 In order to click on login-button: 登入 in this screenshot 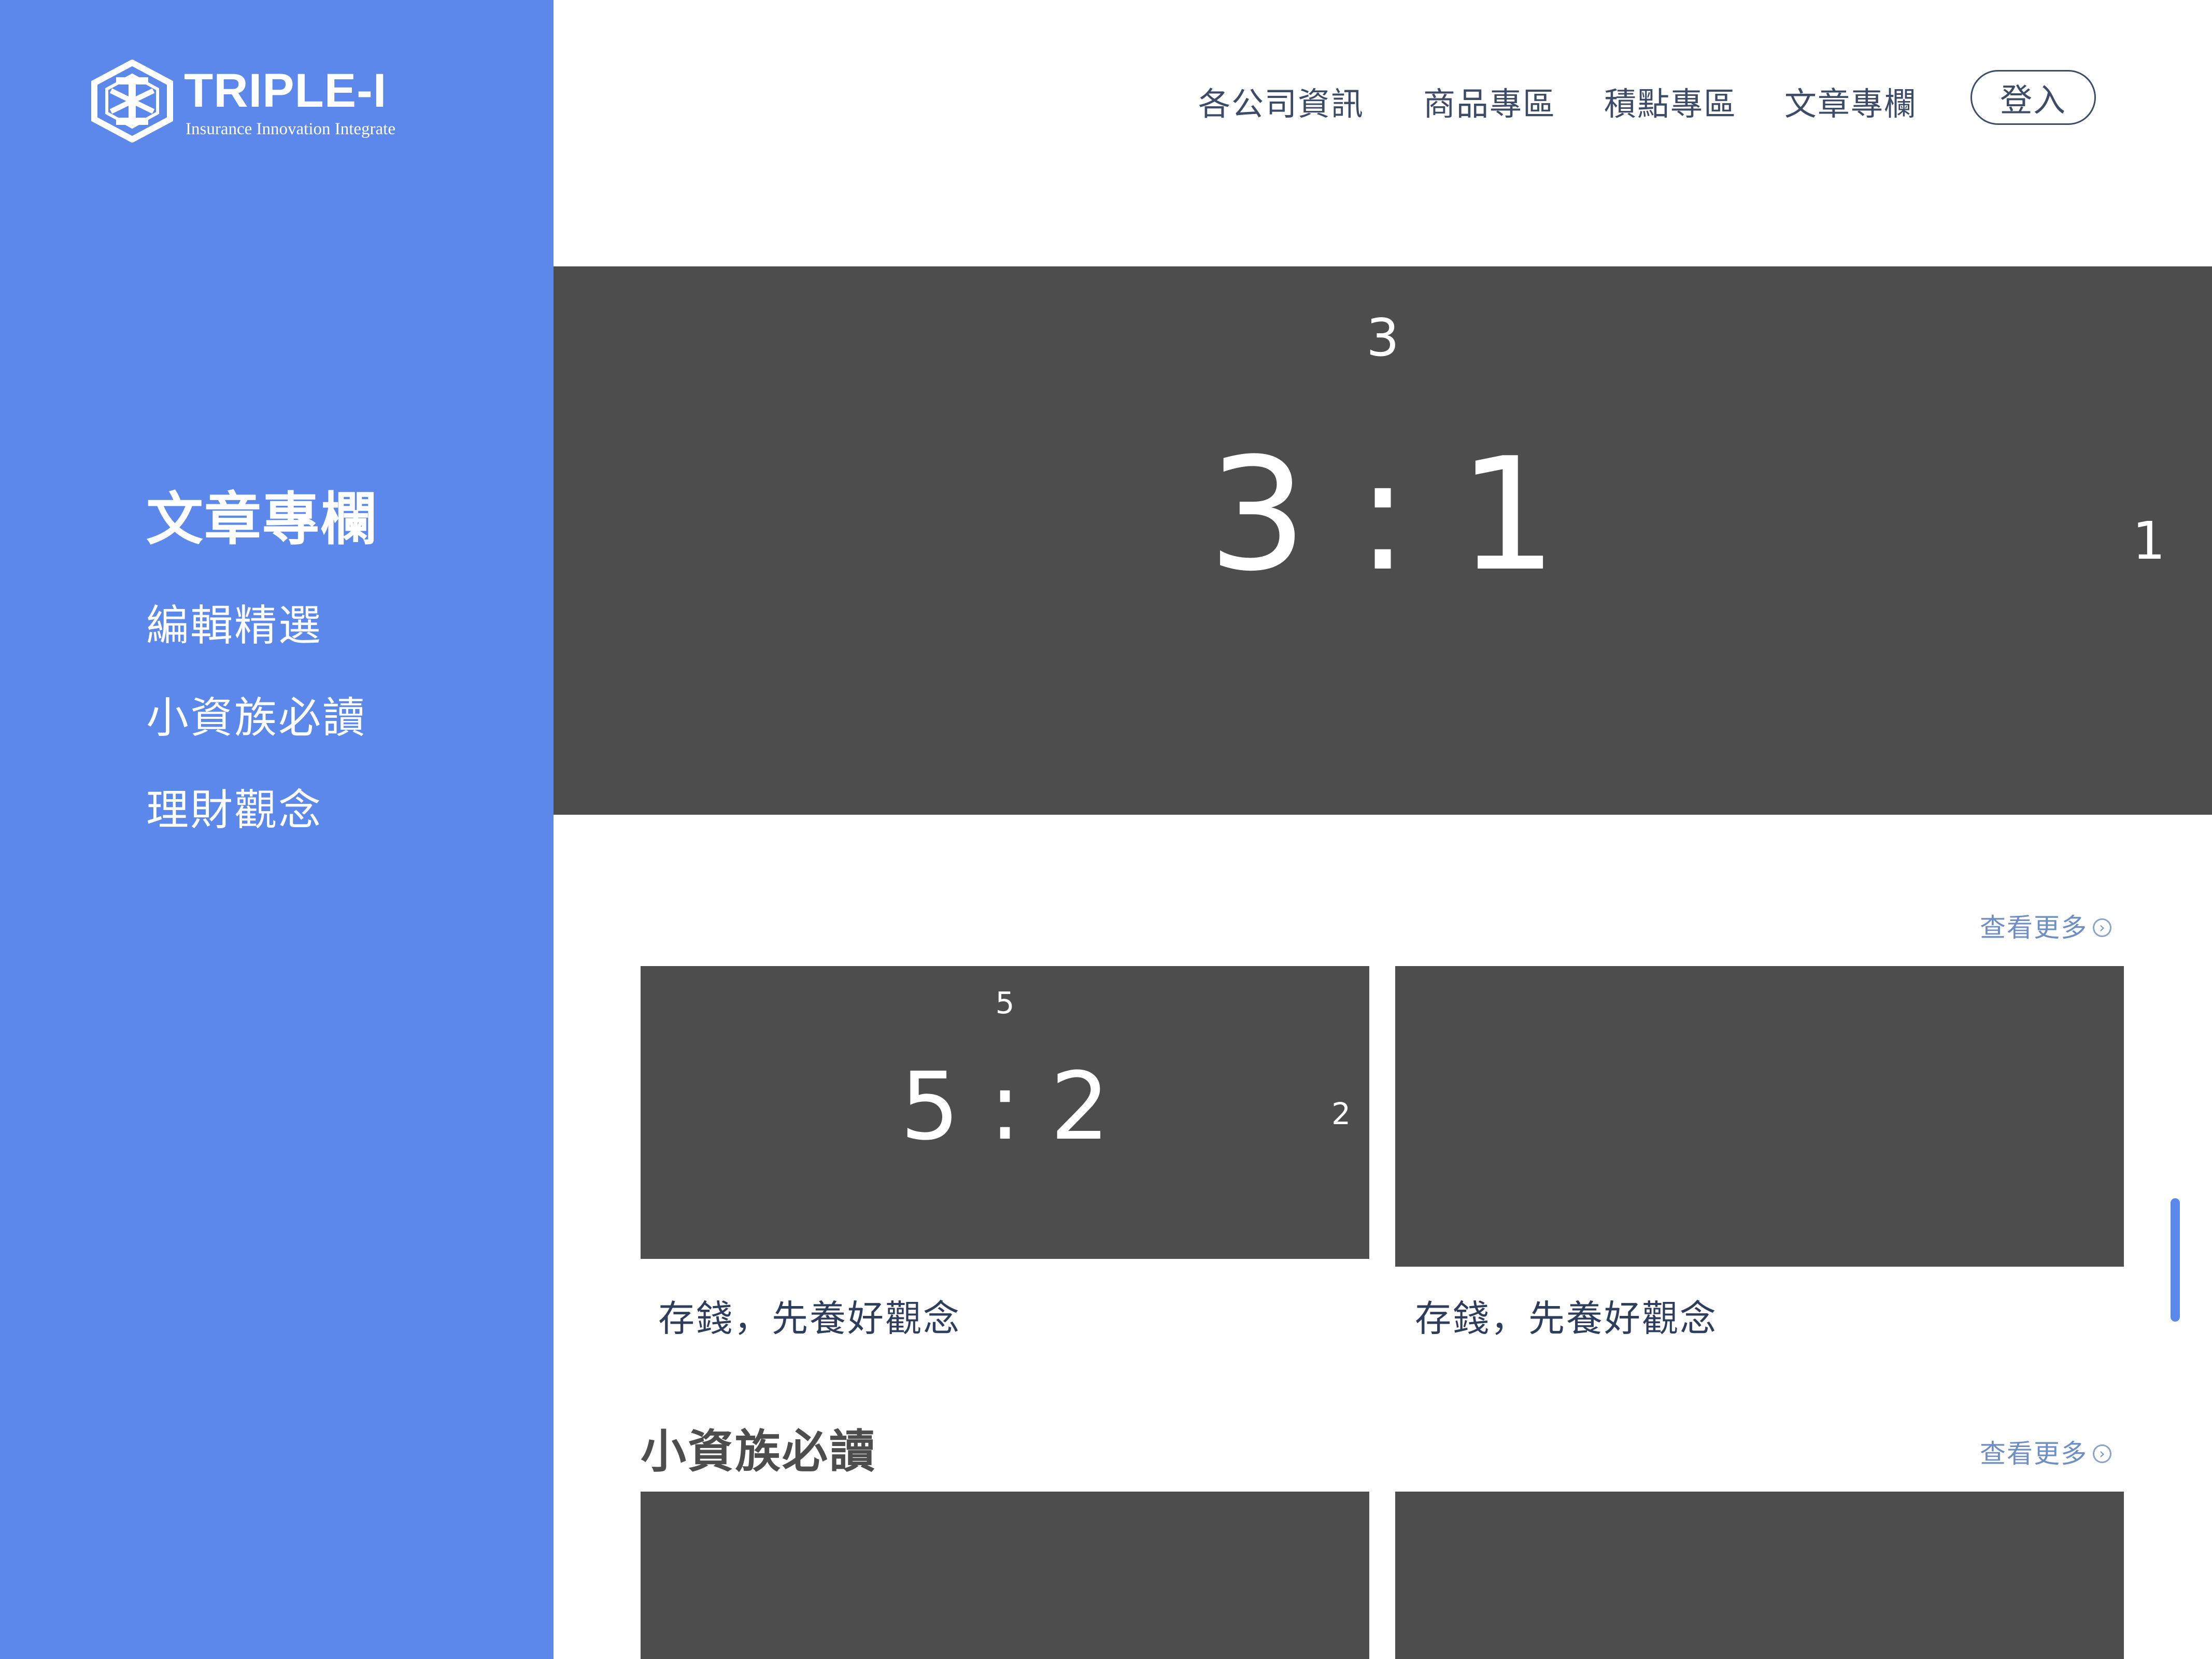, I will do `click(2033, 97)`.